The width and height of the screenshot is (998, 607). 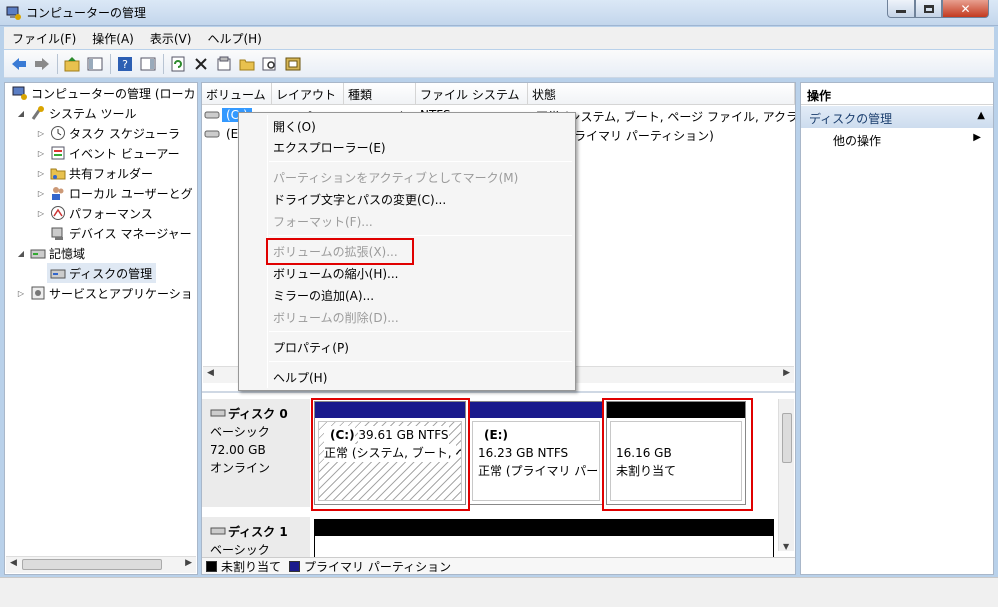 I want to click on tree-item-event-viewer: ▷ イベント ビューアー, so click(x=107, y=153).